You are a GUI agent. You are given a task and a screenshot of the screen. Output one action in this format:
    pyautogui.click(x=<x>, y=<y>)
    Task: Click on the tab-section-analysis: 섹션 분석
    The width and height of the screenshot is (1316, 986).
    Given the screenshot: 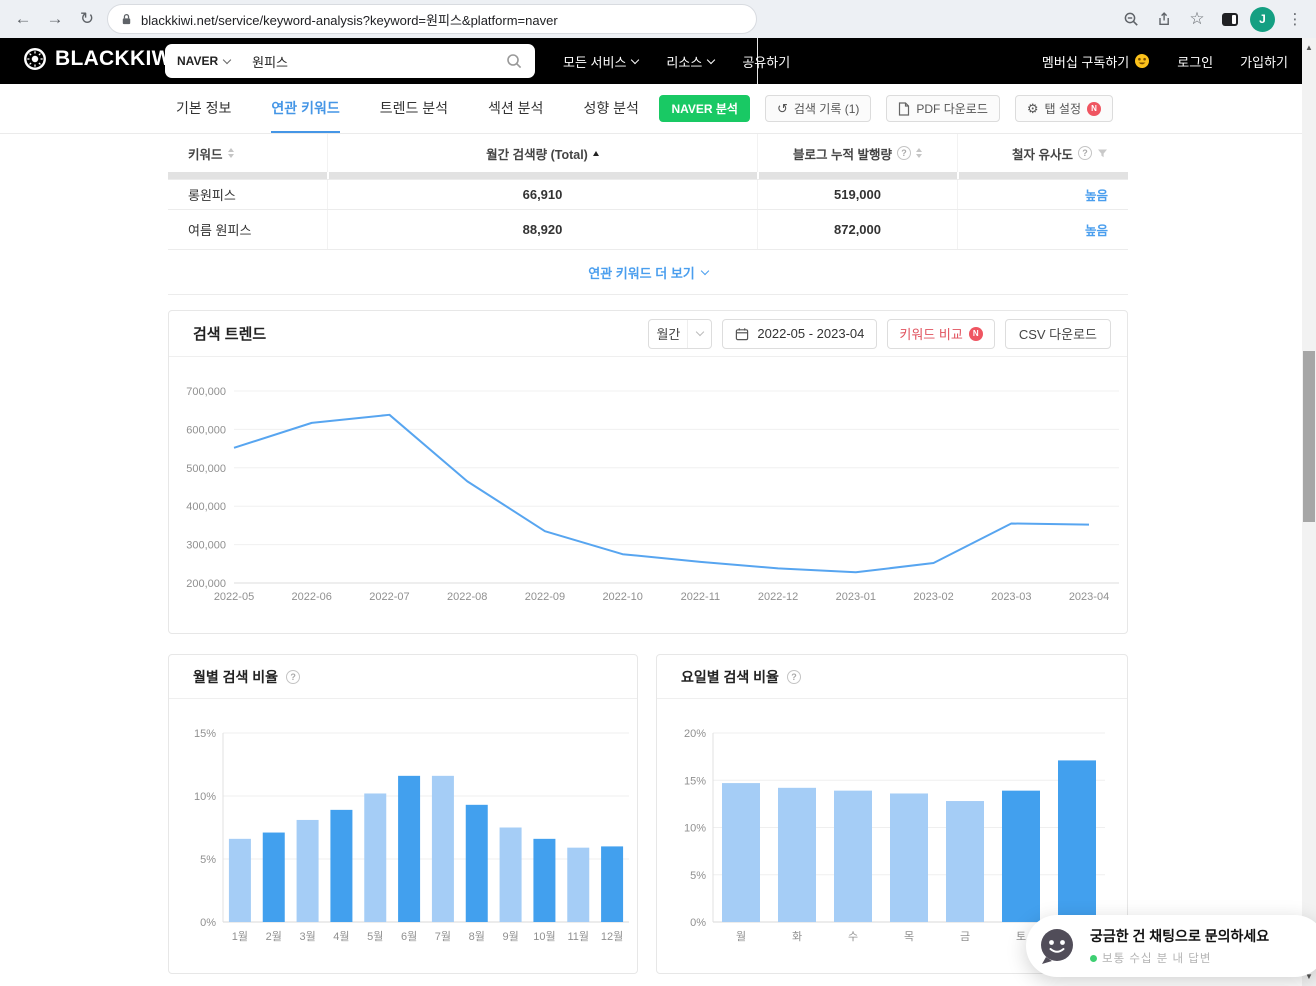 What is the action you would take?
    pyautogui.click(x=515, y=108)
    